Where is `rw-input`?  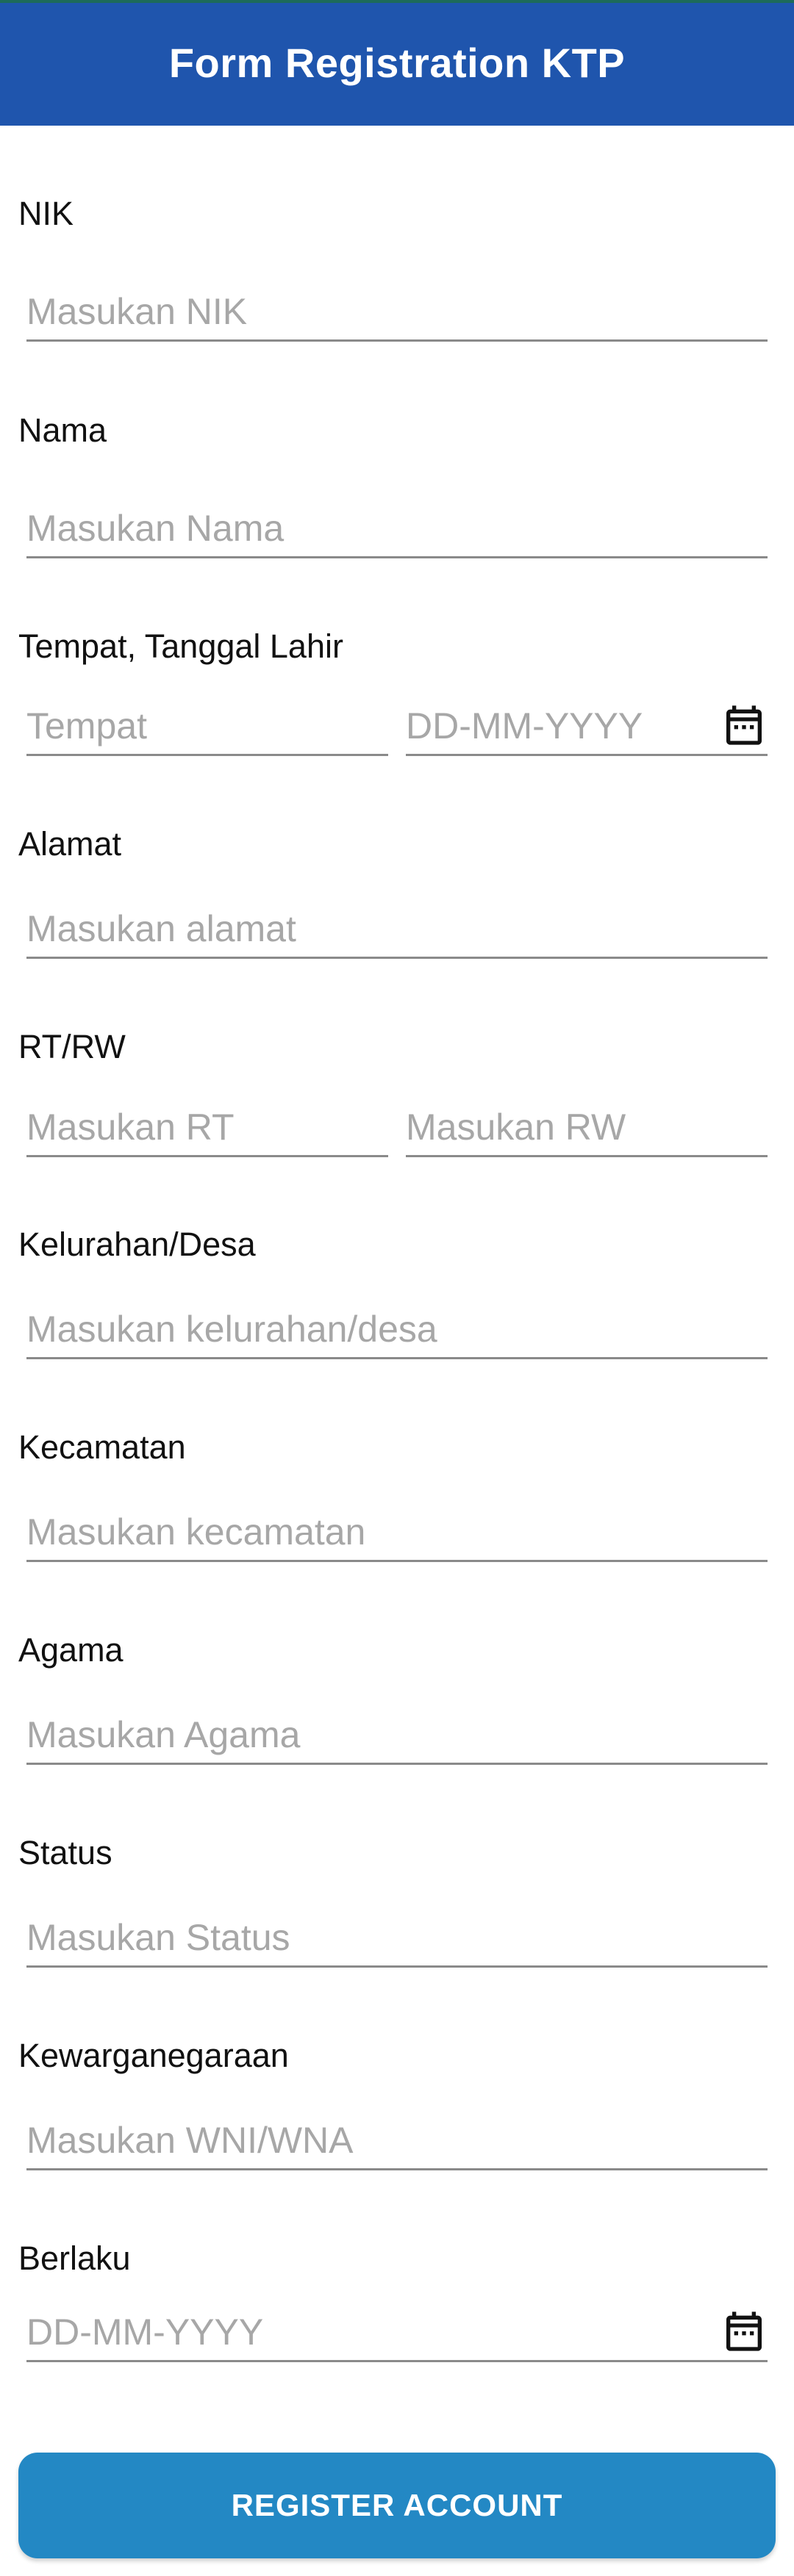
rw-input is located at coordinates (587, 1126).